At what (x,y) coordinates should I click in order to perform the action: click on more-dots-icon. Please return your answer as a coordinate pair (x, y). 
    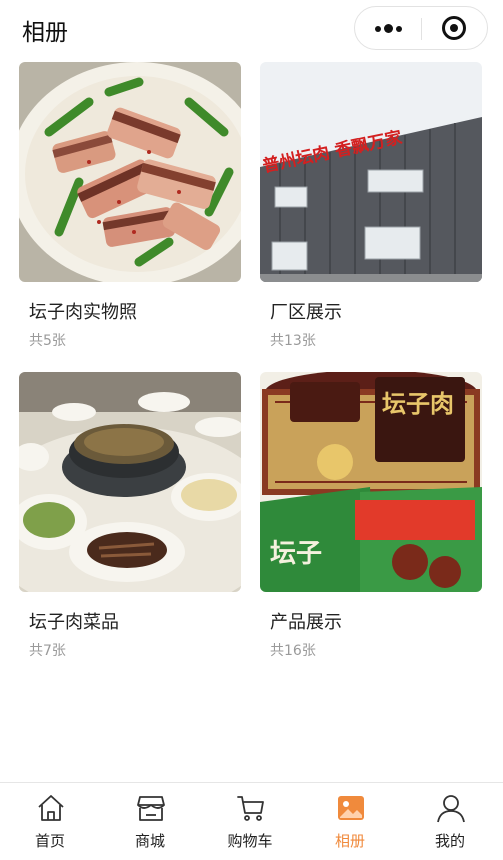
    Looking at the image, I should click on (388, 28).